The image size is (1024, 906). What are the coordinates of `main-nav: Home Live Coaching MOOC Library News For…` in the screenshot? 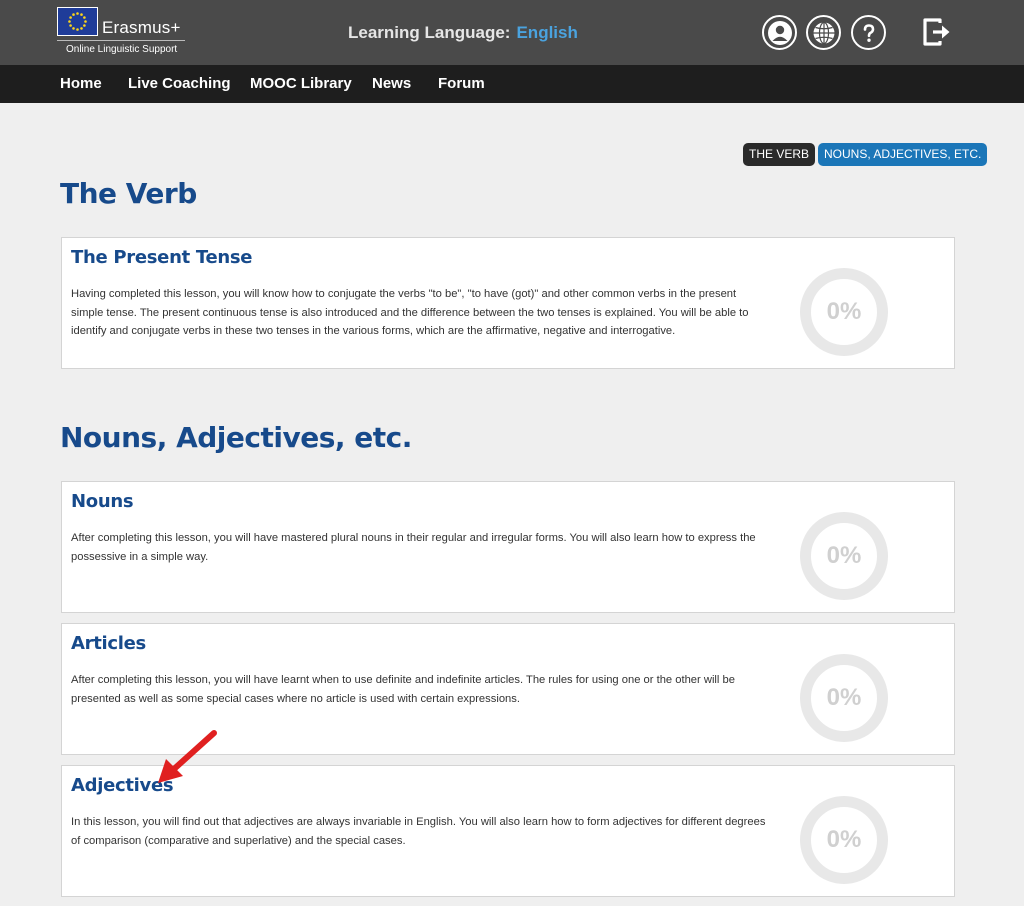 It's located at (512, 84).